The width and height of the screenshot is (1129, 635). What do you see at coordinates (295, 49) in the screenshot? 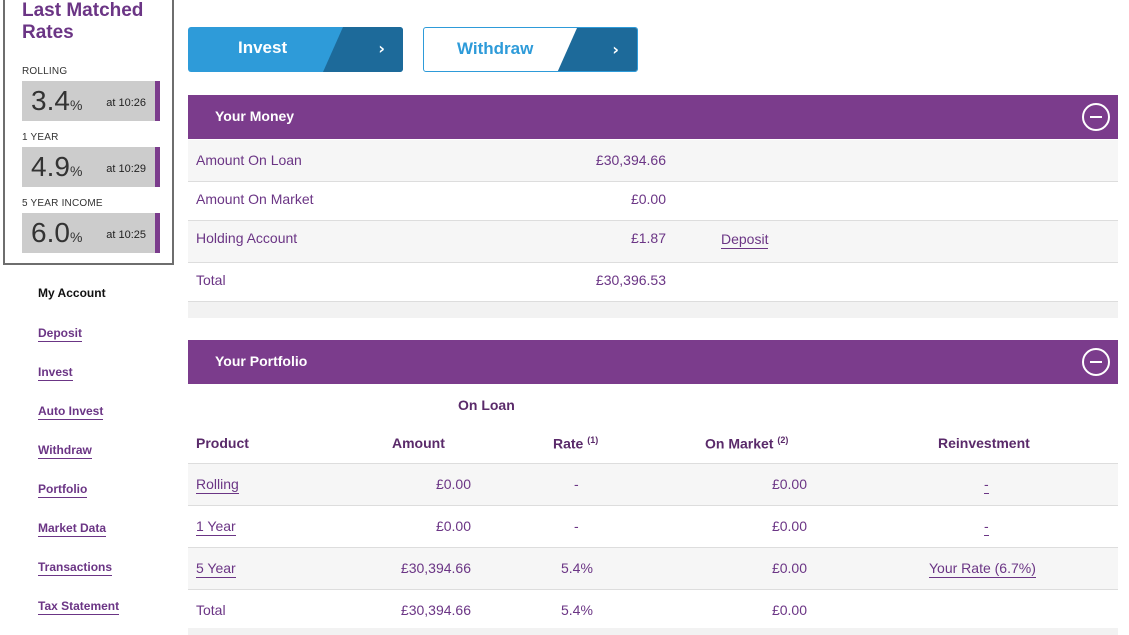
I see `invest-button: Invest ›` at bounding box center [295, 49].